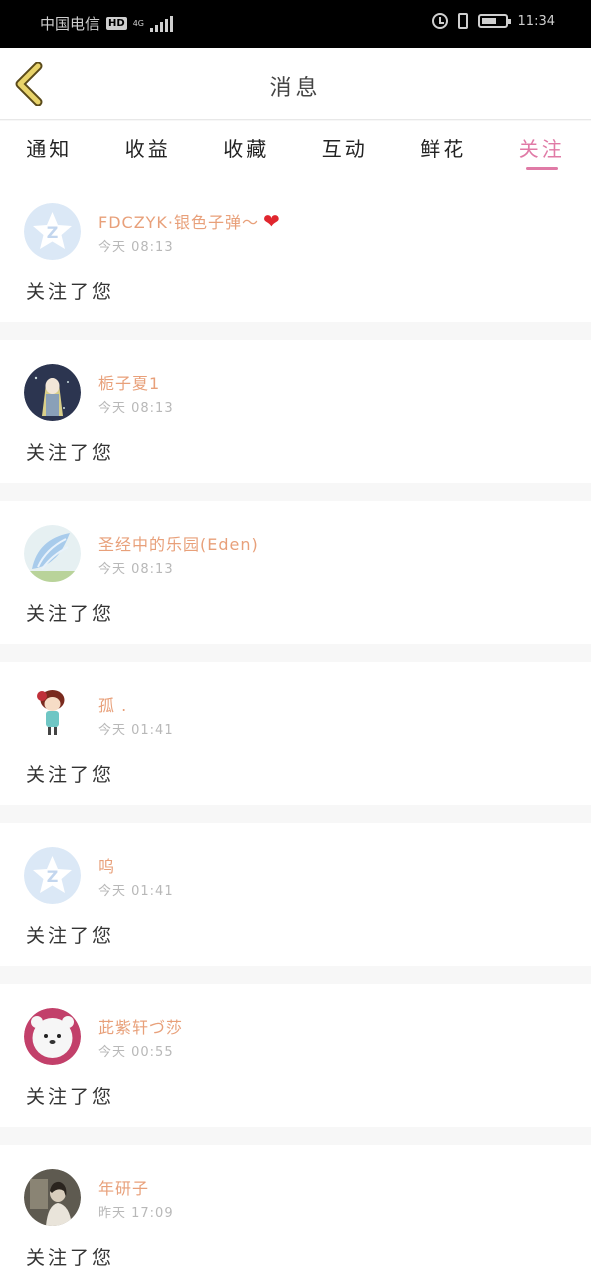 The image size is (591, 1280). Describe the element at coordinates (295, 88) in the screenshot. I see `page-title: 消息` at that location.